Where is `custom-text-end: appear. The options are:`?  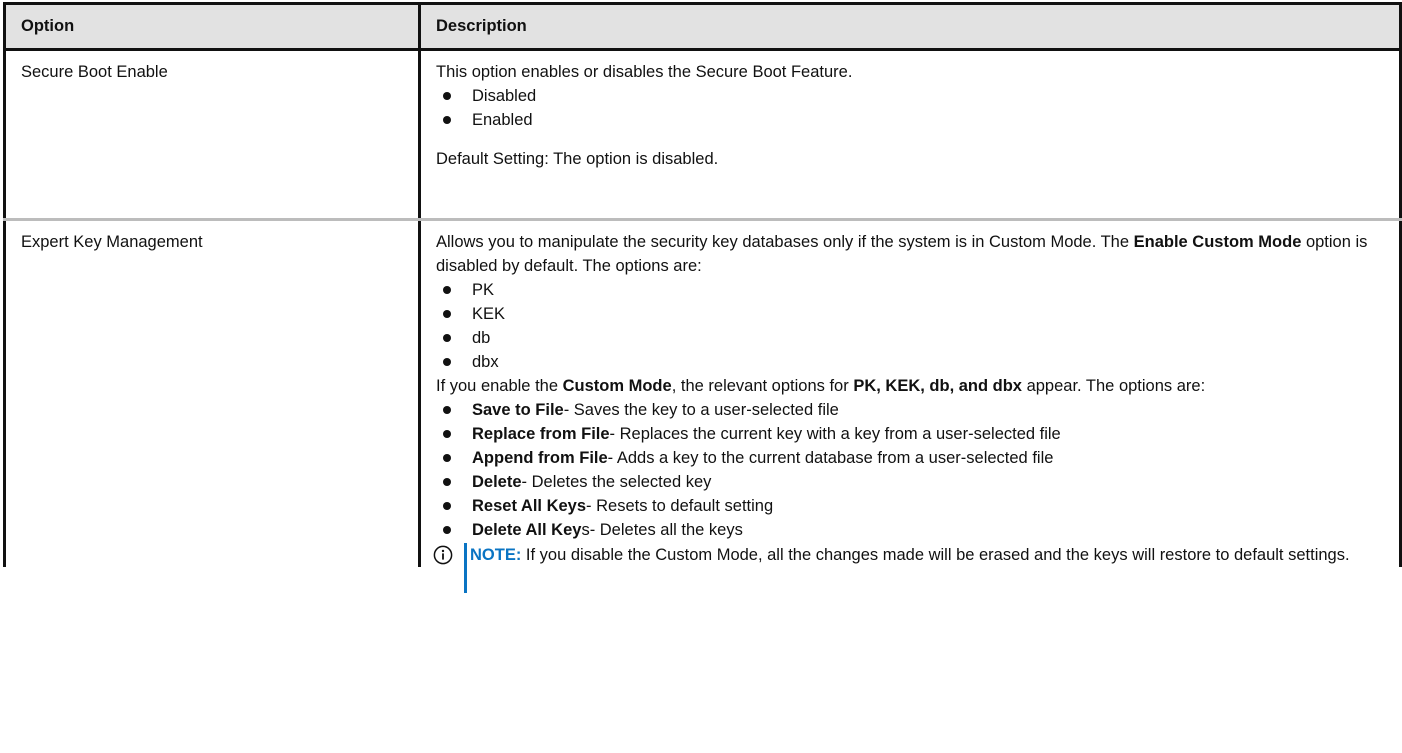
custom-text-end: appear. The options are: is located at coordinates (1114, 386).